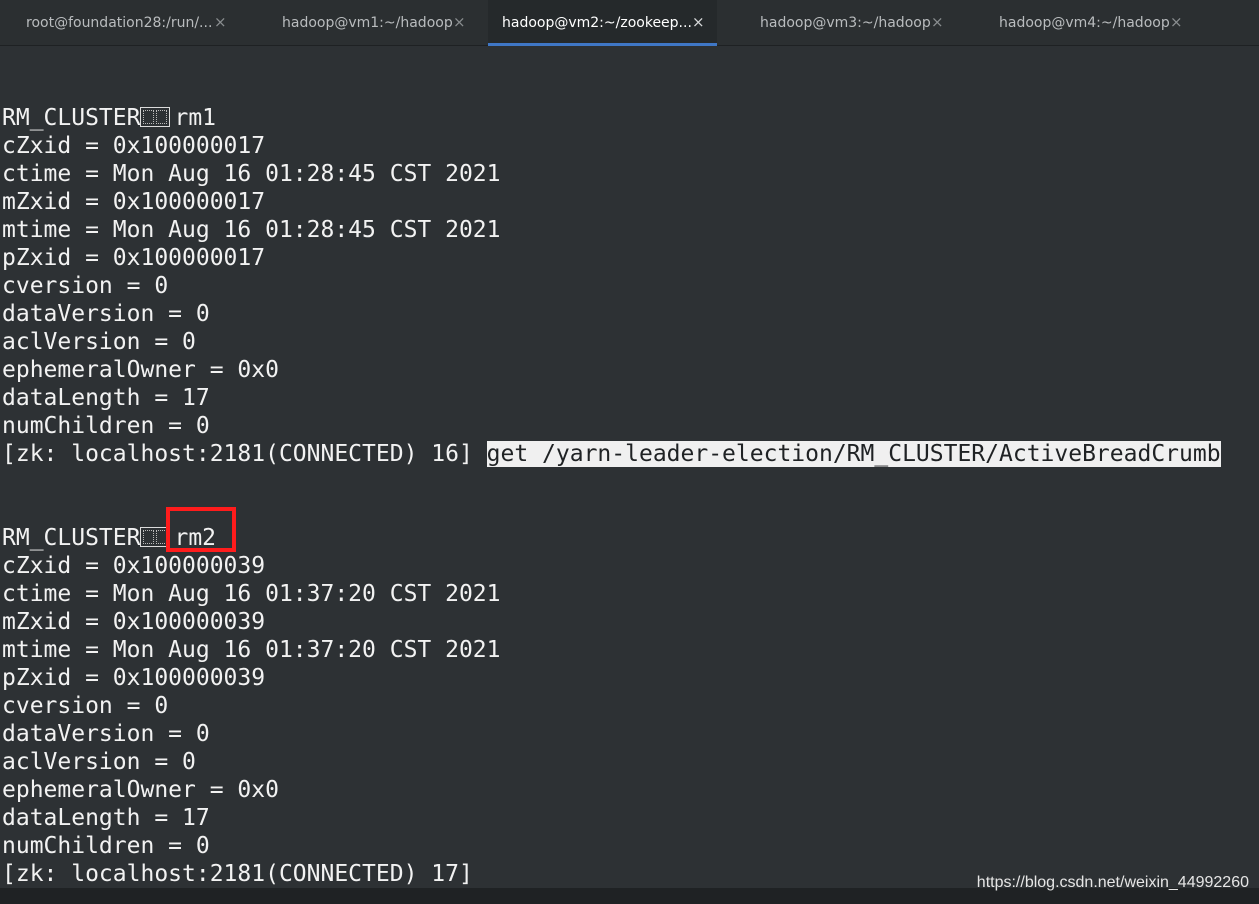  I want to click on stat-line: pZxid = 0x100000017, so click(134, 258).